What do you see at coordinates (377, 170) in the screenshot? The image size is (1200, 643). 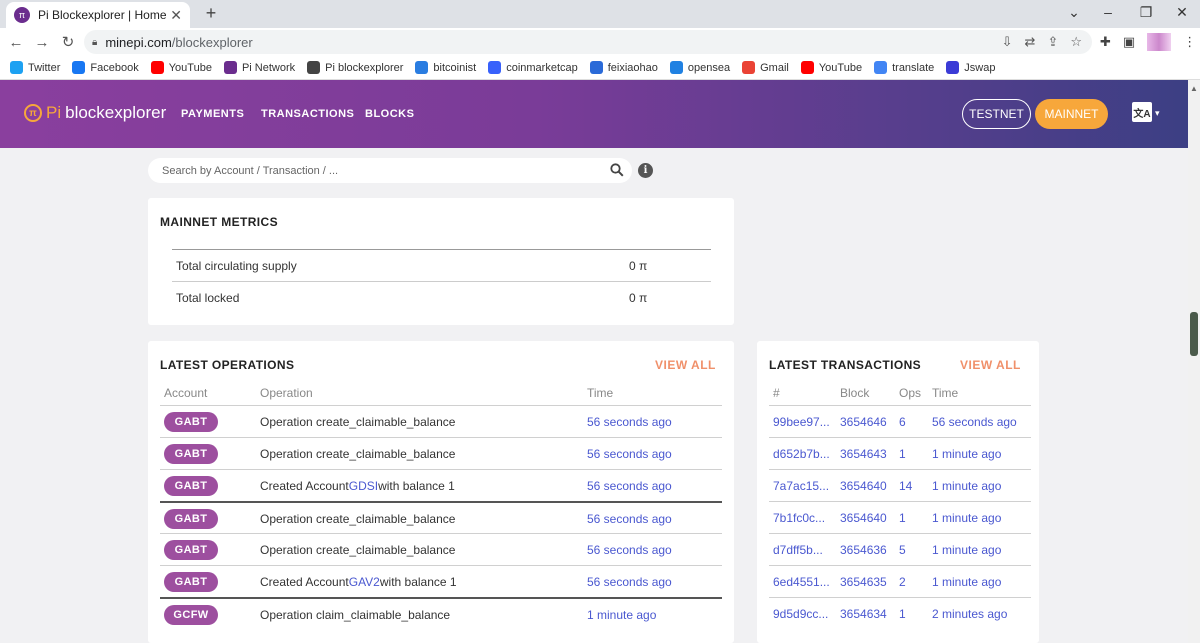 I see `search-input` at bounding box center [377, 170].